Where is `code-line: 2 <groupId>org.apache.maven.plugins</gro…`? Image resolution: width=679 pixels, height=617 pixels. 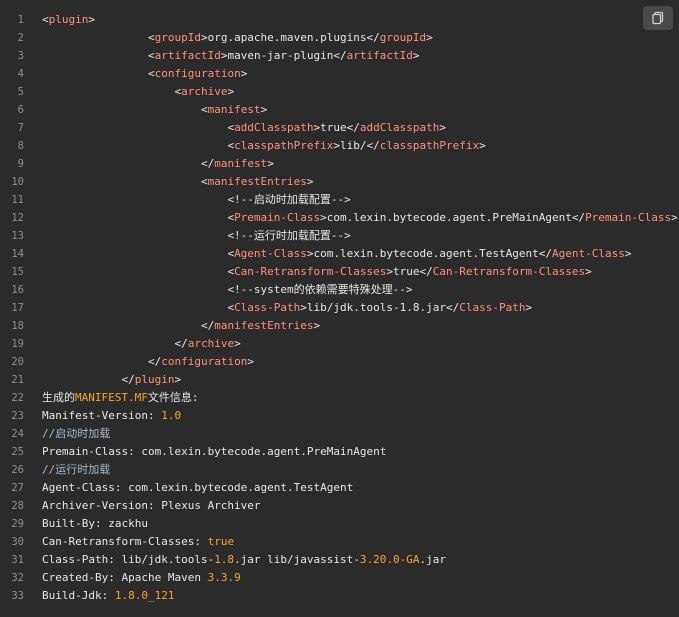 code-line: 2 <groupId>org.apache.maven.plugins</gro… is located at coordinates (339, 38).